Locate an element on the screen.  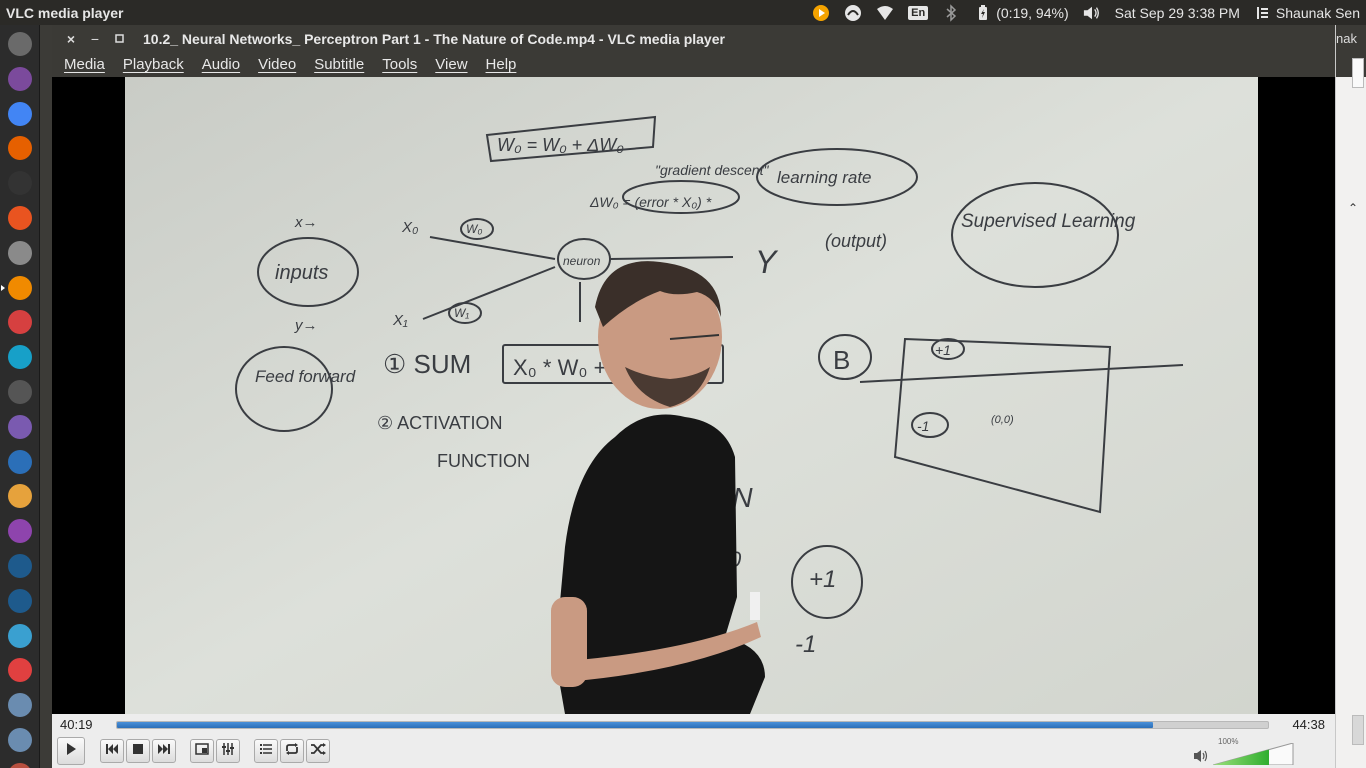
next-button is located at coordinates (164, 751).